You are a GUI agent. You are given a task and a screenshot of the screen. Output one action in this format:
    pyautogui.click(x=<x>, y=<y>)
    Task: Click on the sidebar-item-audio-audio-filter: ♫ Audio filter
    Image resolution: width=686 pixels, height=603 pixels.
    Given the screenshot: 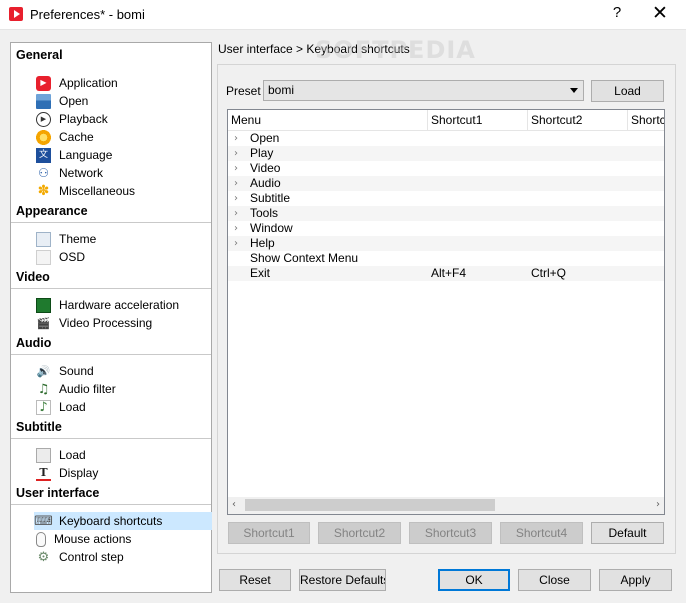 What is the action you would take?
    pyautogui.click(x=123, y=389)
    